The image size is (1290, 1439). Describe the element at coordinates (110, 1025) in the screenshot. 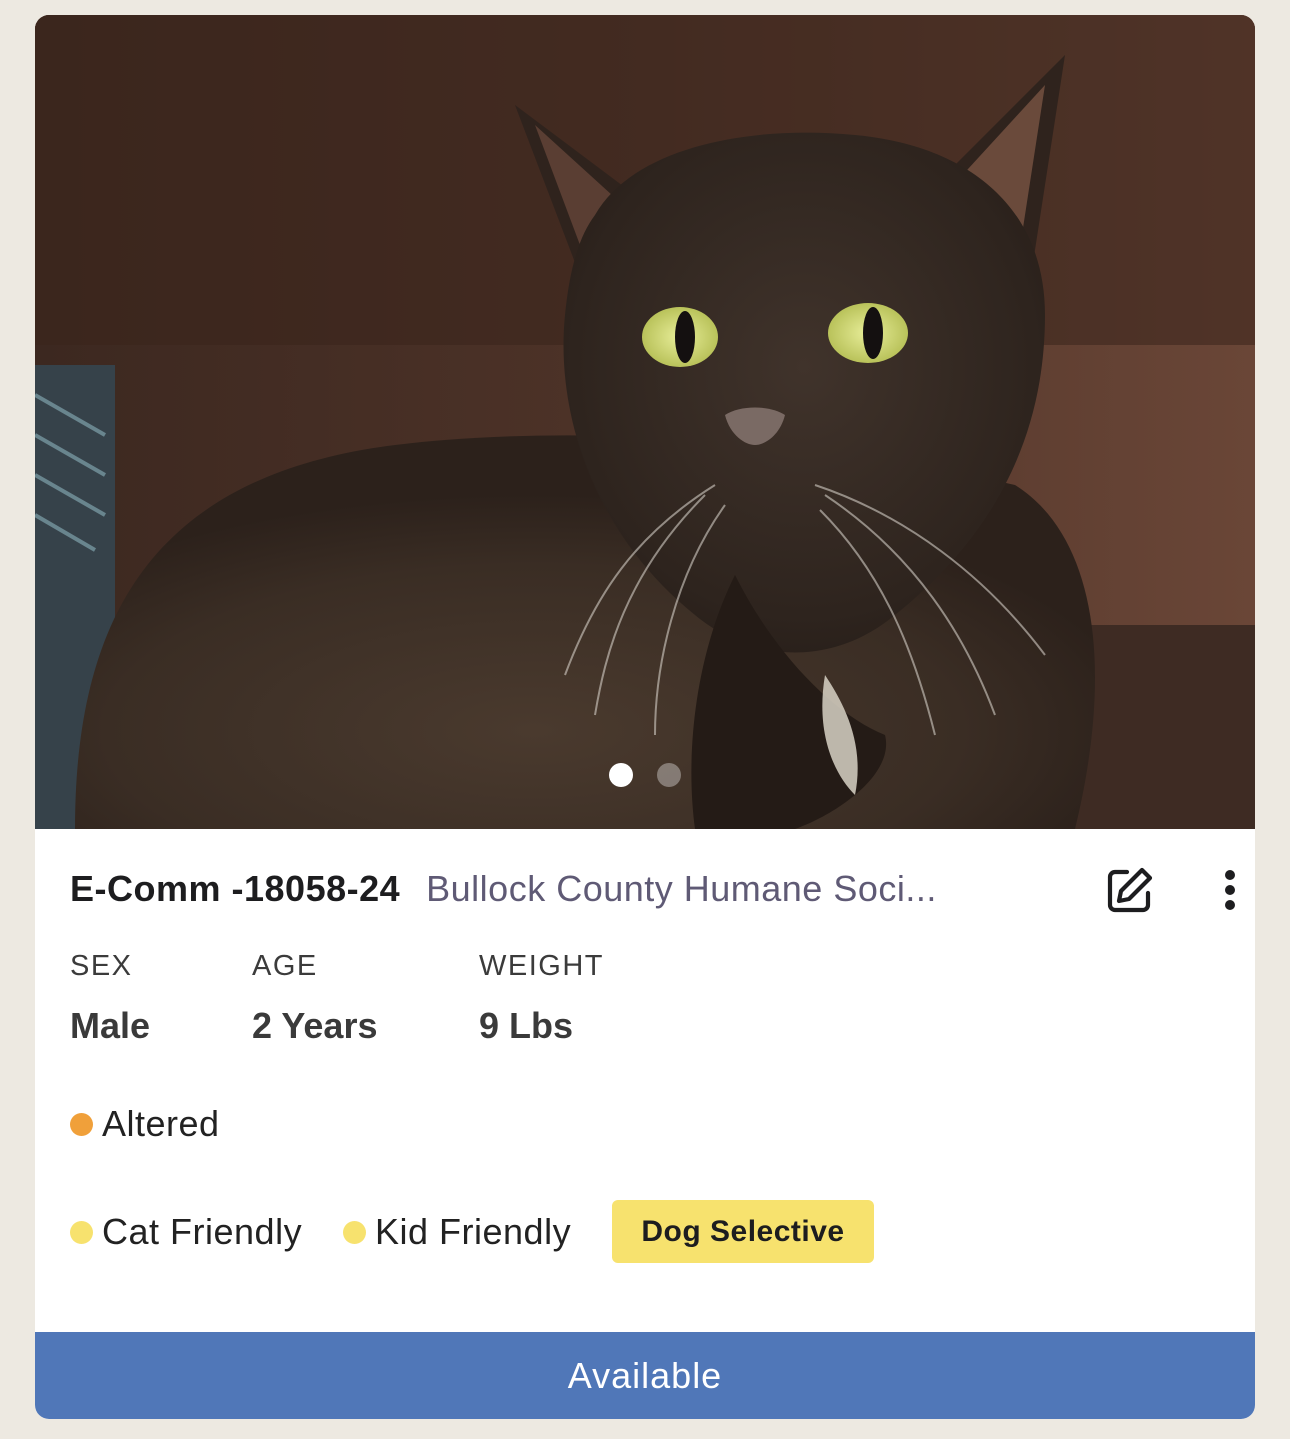

I see `stat-value: Male` at that location.